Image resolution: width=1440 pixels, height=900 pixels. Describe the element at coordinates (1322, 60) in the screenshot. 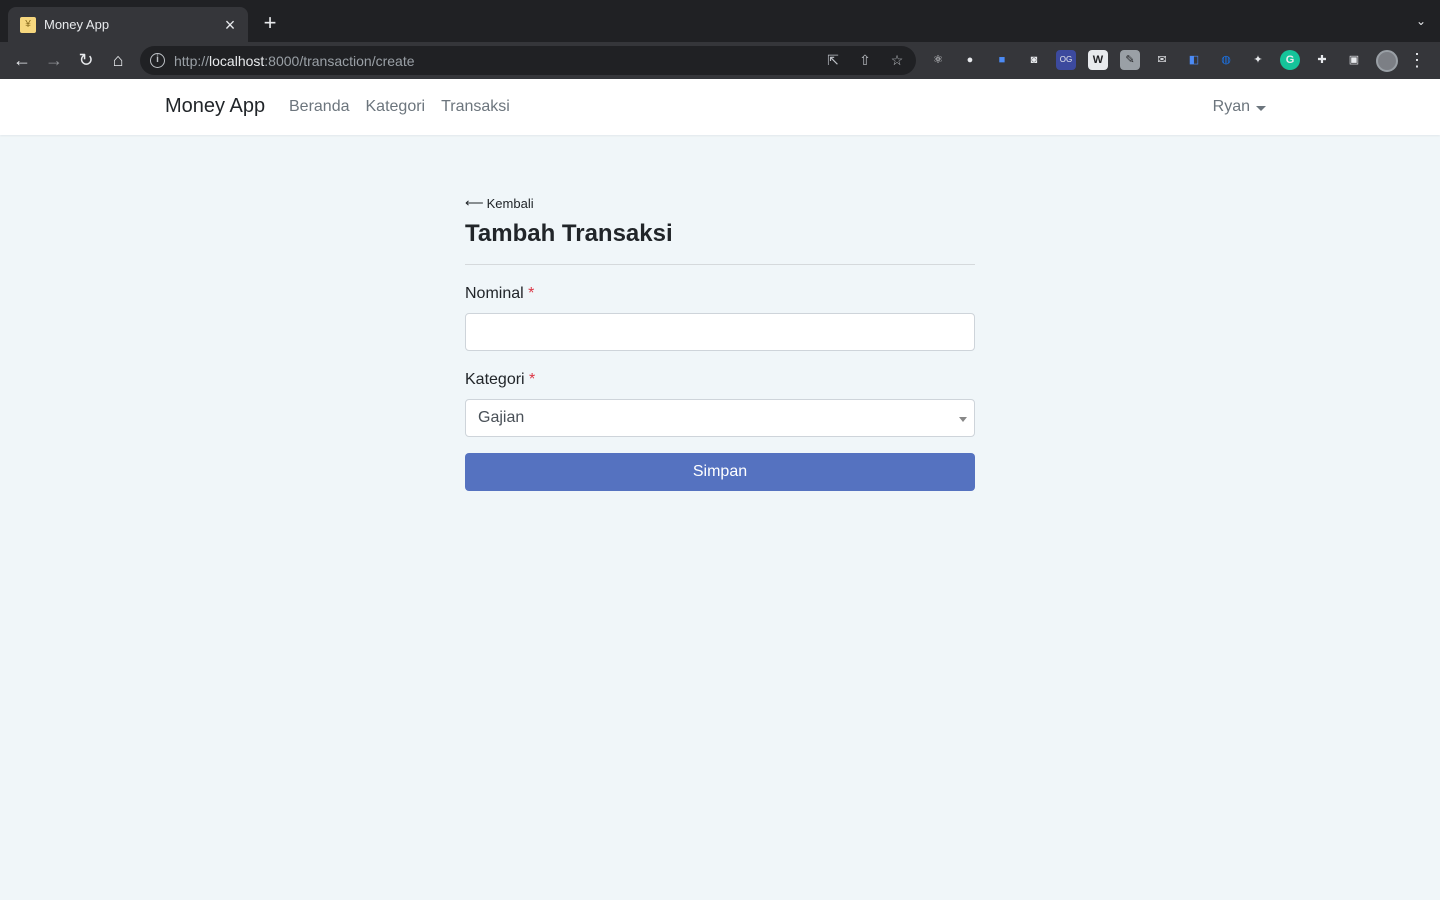

I see `extensions-puzzle-icon: ✚` at that location.